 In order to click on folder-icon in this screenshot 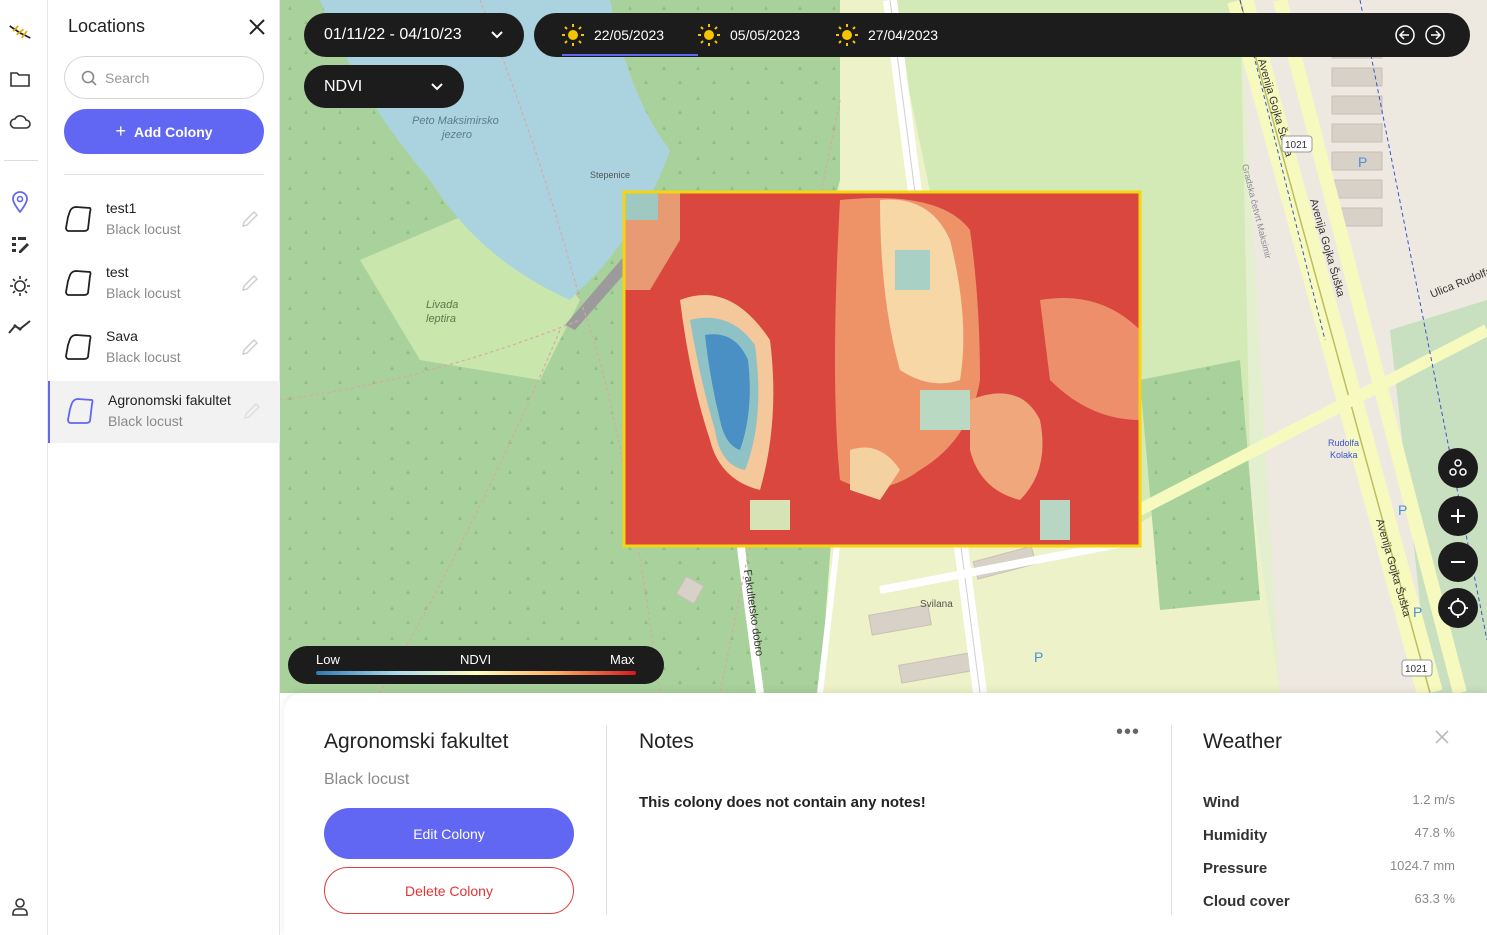, I will do `click(20, 79)`.